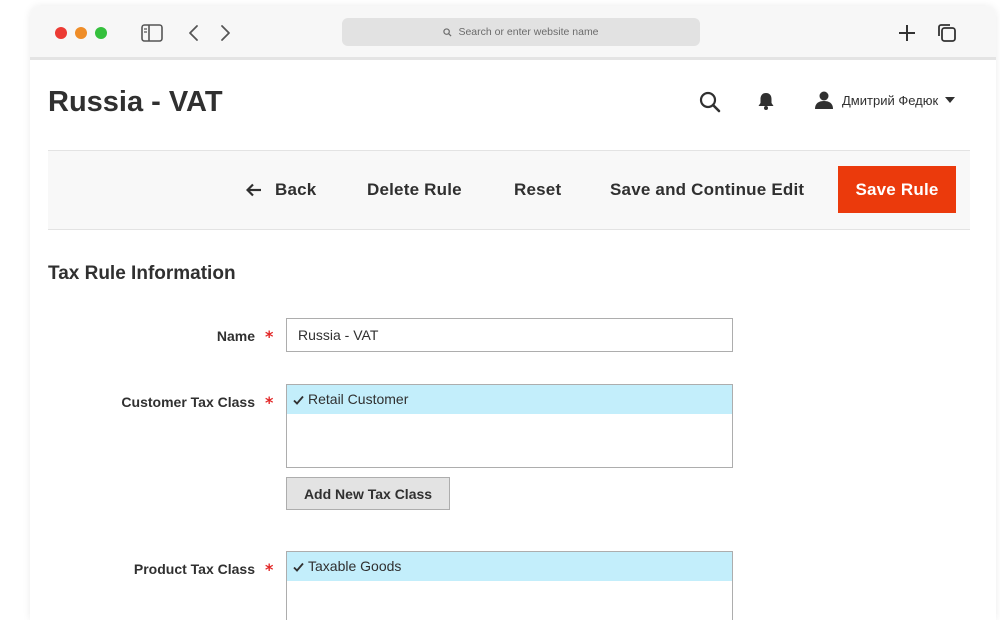  What do you see at coordinates (194, 33) in the screenshot?
I see `chevron-left-icon` at bounding box center [194, 33].